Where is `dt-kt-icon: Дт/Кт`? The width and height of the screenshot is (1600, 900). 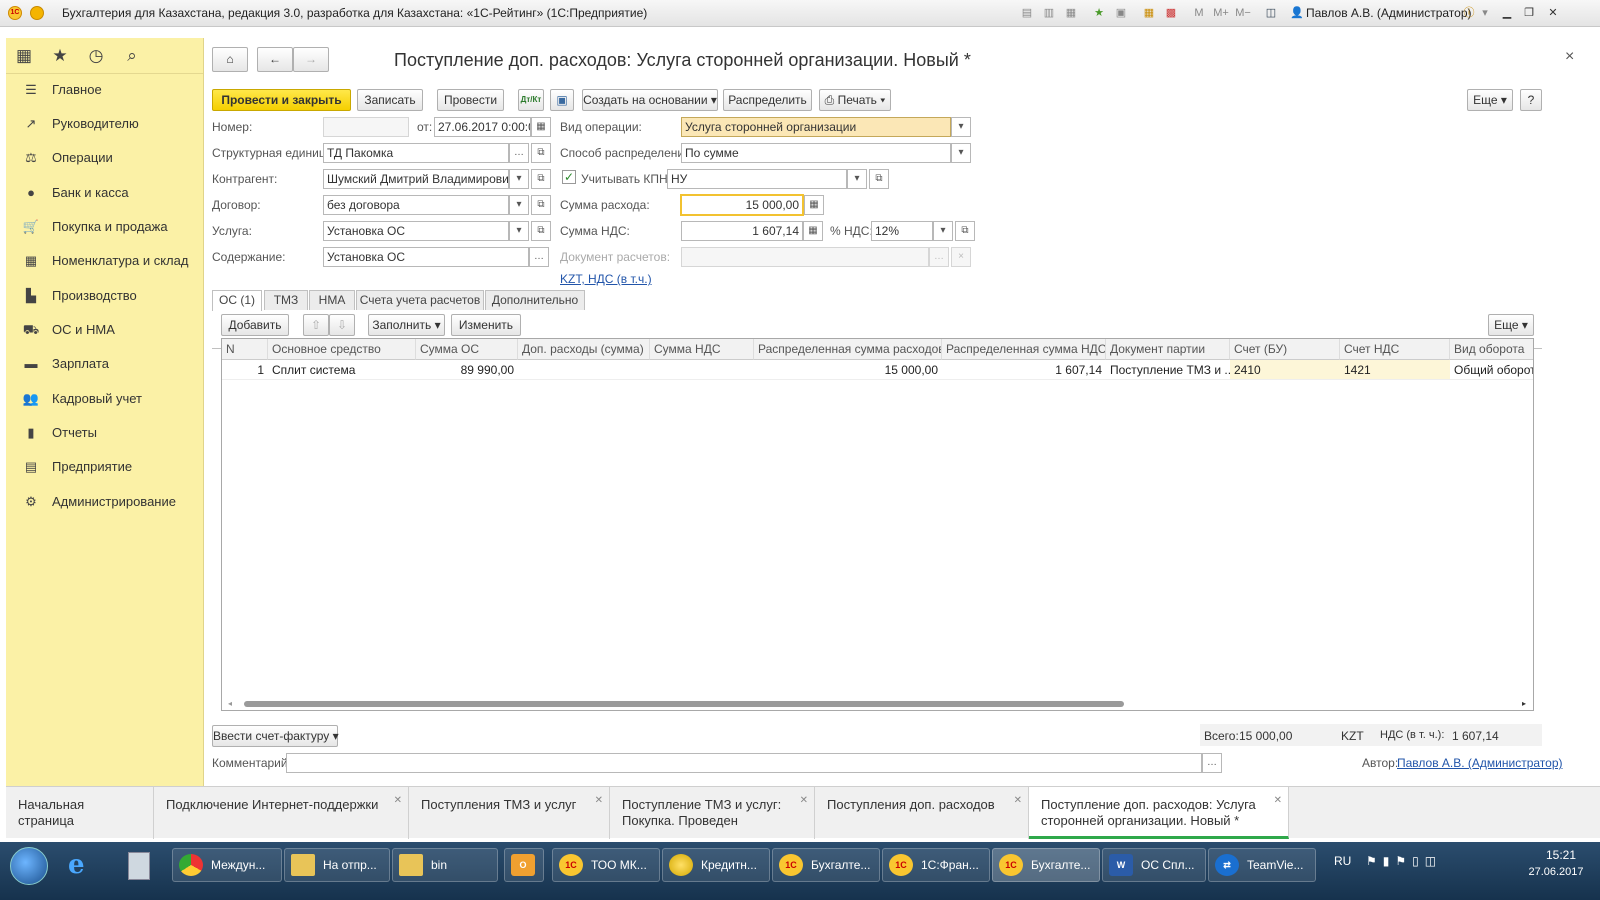
dt-kt-icon: Дт/Кт is located at coordinates (531, 100).